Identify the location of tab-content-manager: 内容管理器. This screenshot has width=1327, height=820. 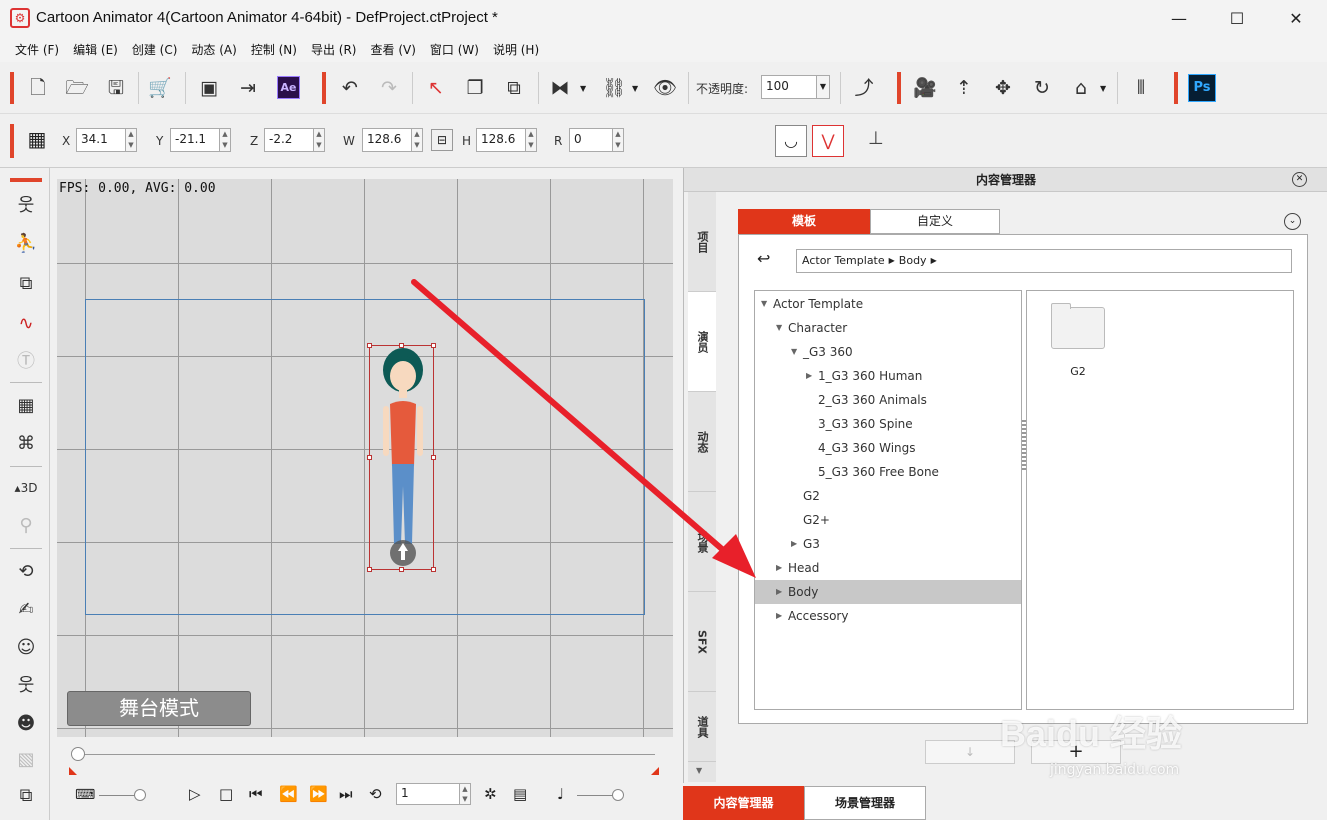
(743, 803).